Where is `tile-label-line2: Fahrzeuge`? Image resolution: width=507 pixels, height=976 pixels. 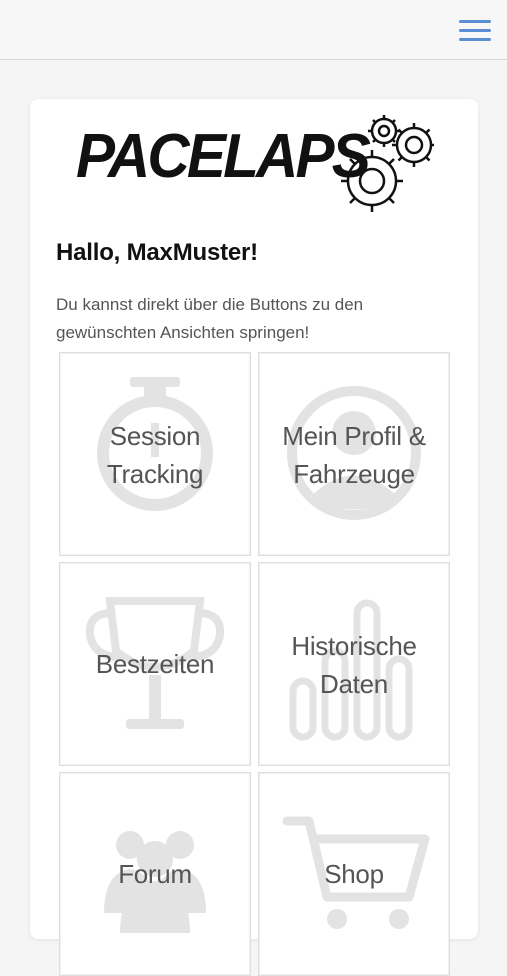 tile-label-line2: Fahrzeuge is located at coordinates (354, 474).